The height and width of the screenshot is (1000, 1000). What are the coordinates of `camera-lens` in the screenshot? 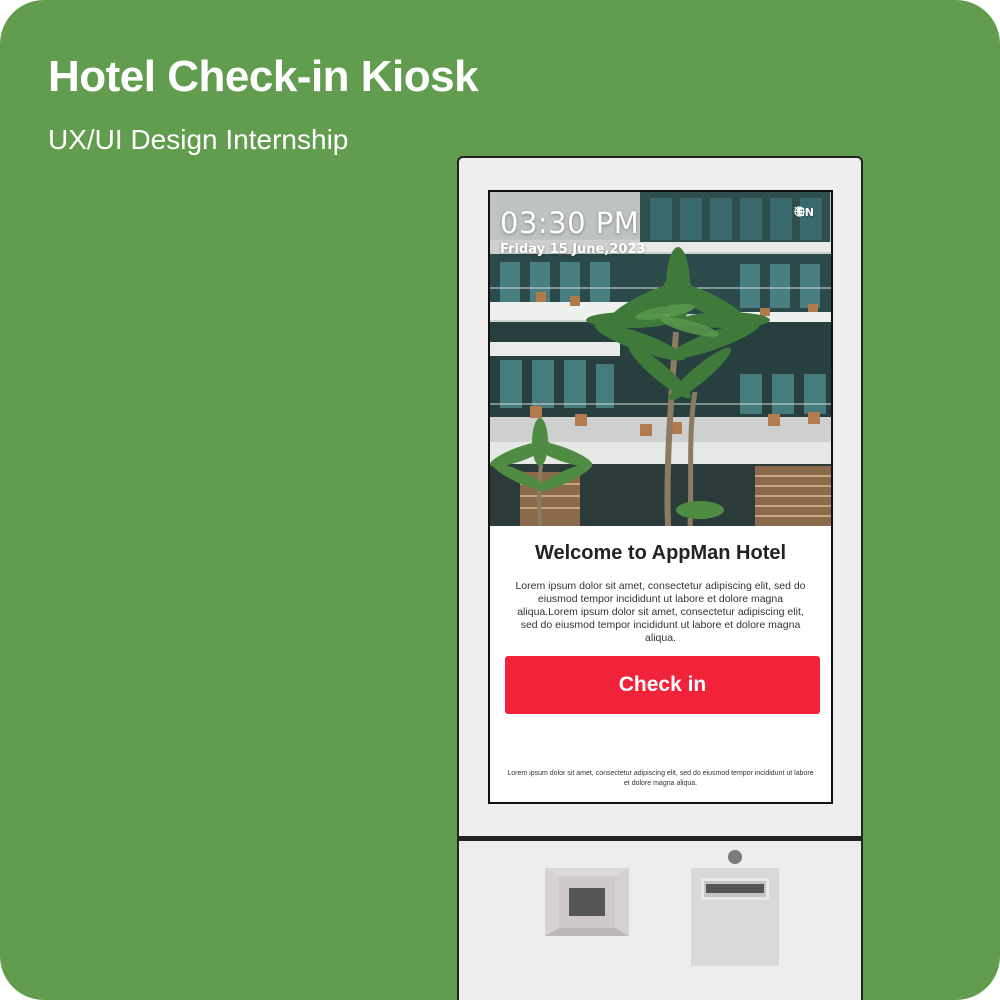 It's located at (735, 857).